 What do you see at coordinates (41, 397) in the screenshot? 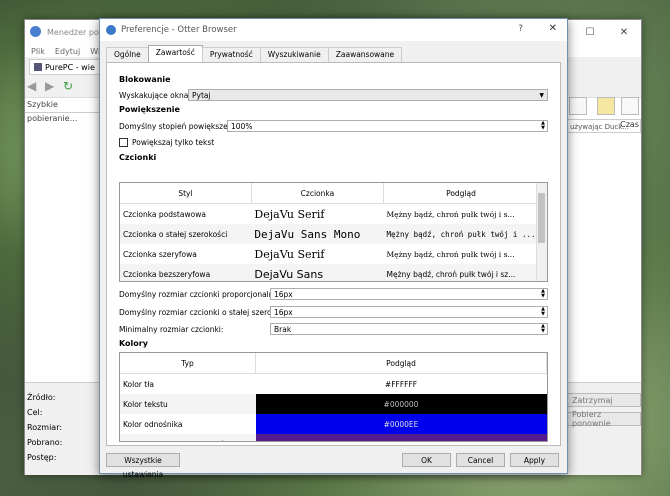
I see `info-source-label: Źródło:` at bounding box center [41, 397].